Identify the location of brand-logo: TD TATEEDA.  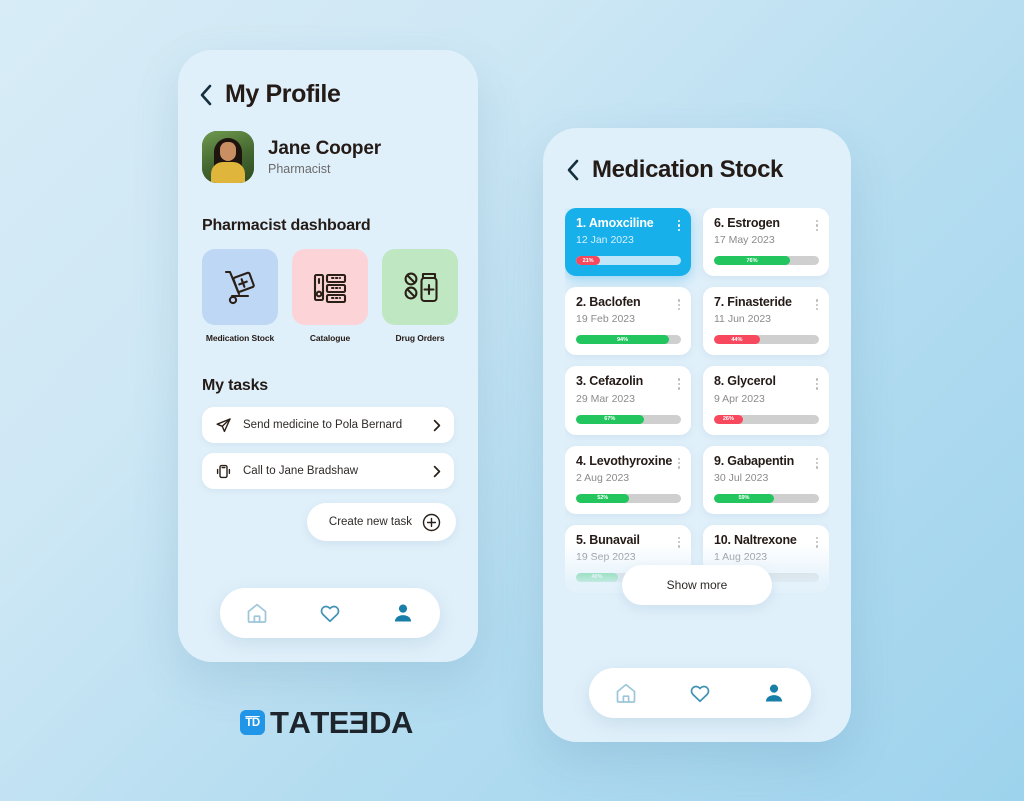
(326, 722).